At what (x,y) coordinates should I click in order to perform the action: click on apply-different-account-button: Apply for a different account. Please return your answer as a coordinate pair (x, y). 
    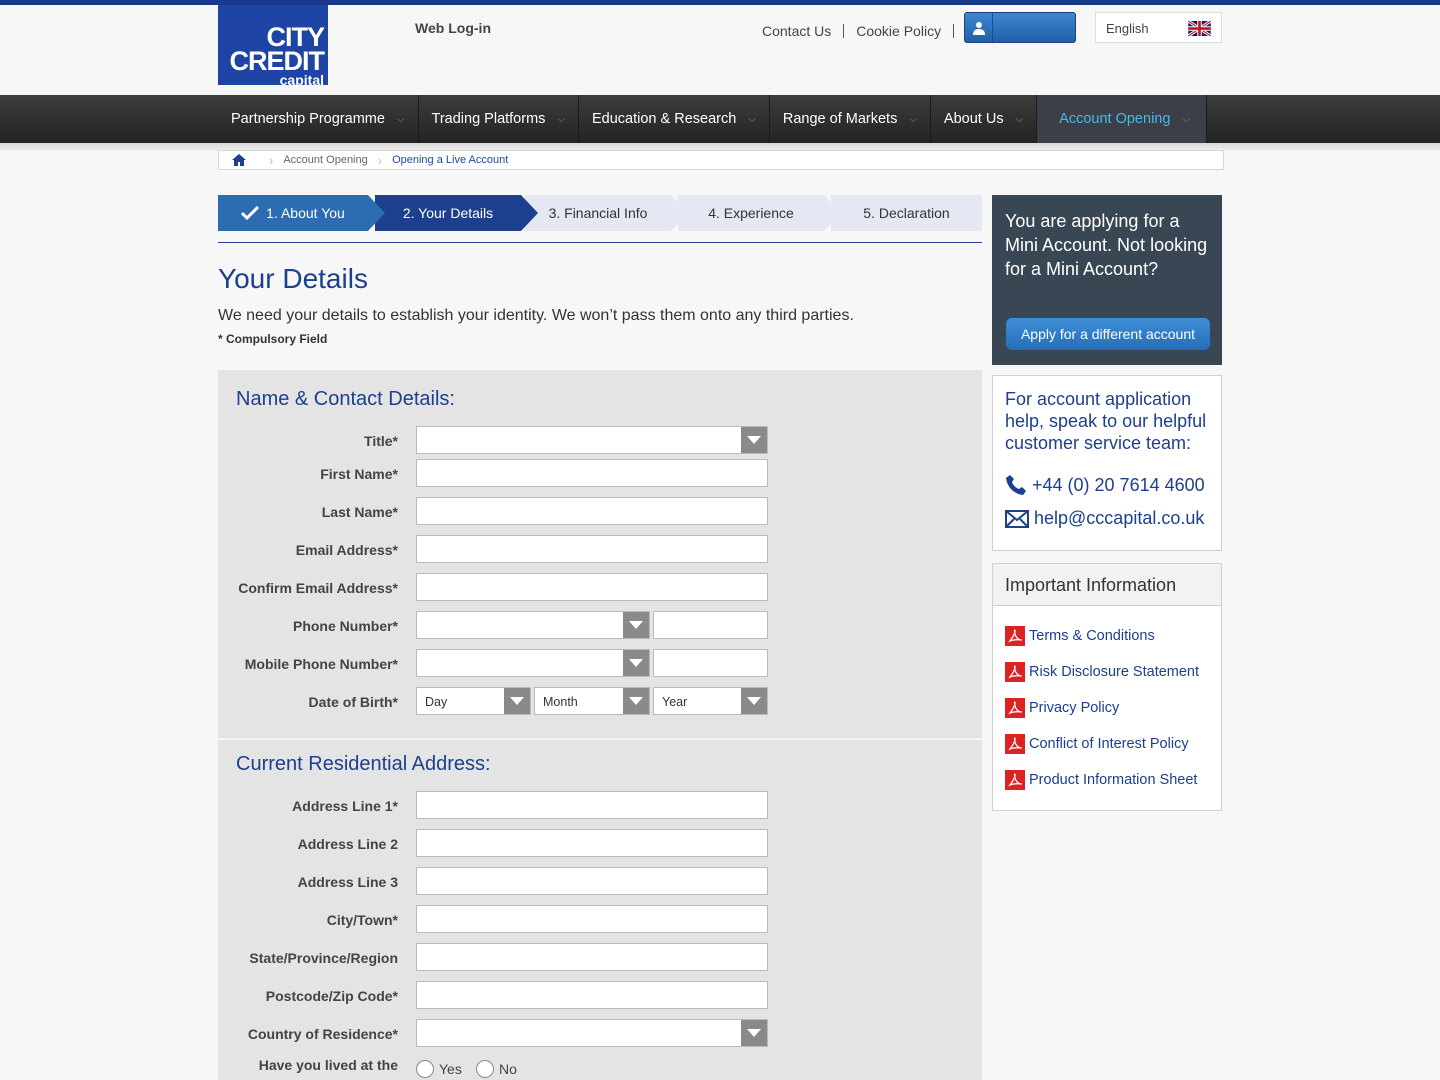
    Looking at the image, I should click on (1108, 334).